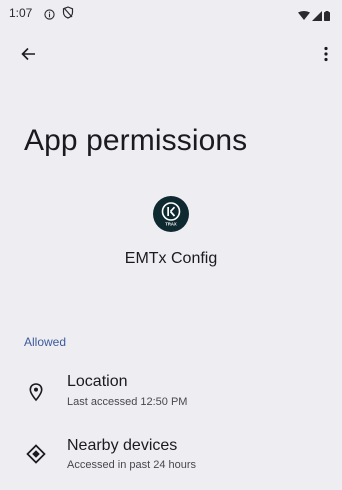  Describe the element at coordinates (327, 17) in the screenshot. I see `battery-icon` at that location.